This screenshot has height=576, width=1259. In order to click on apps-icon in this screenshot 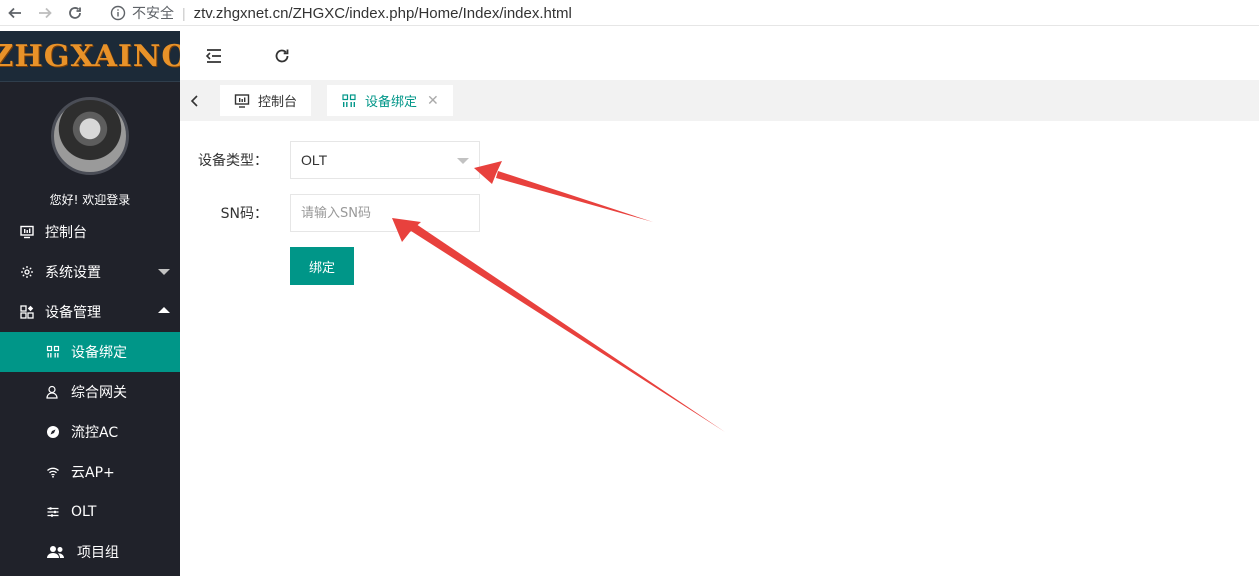, I will do `click(27, 312)`.